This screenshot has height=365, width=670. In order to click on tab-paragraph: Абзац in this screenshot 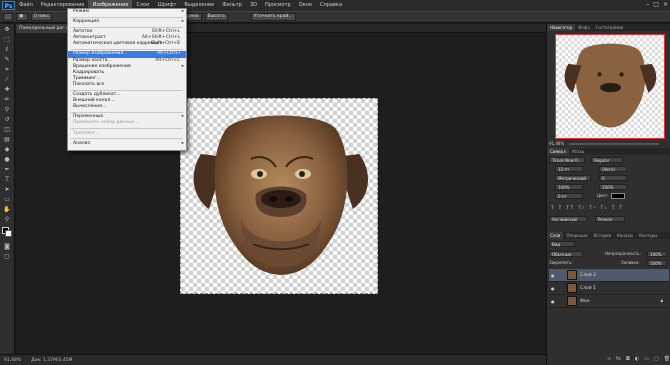, I will do `click(578, 151)`.